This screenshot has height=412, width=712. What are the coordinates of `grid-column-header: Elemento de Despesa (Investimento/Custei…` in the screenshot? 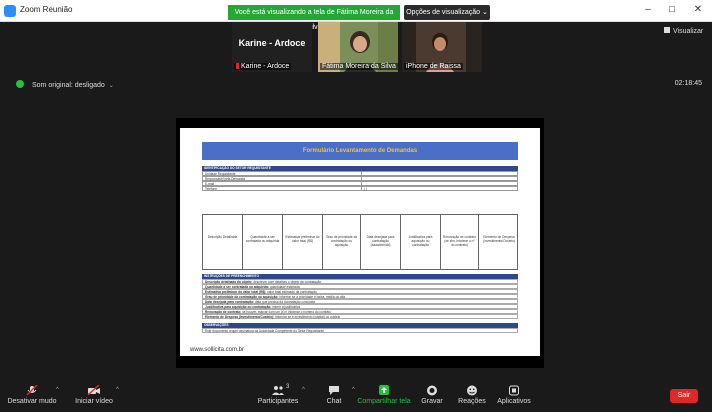 It's located at (499, 239).